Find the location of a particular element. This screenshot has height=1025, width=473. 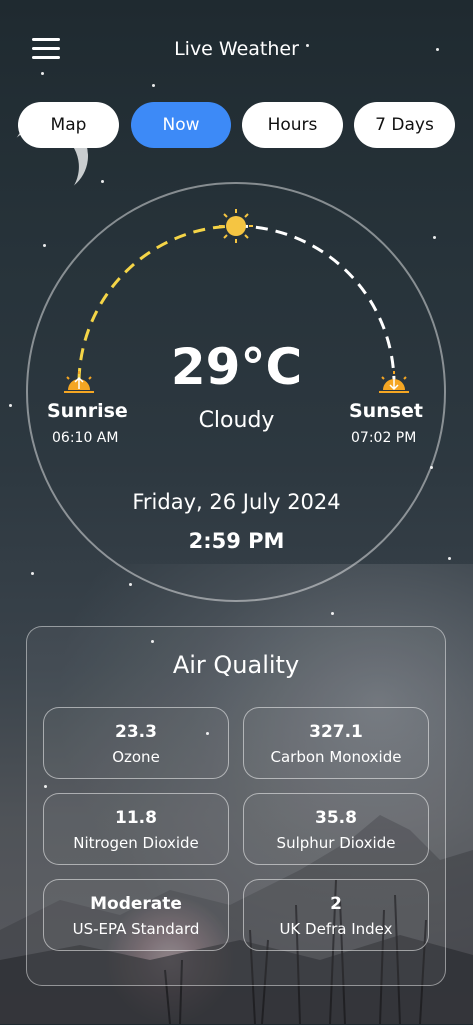

aq-item-us-epa: Moderate US-EPA Standard is located at coordinates (136, 915).